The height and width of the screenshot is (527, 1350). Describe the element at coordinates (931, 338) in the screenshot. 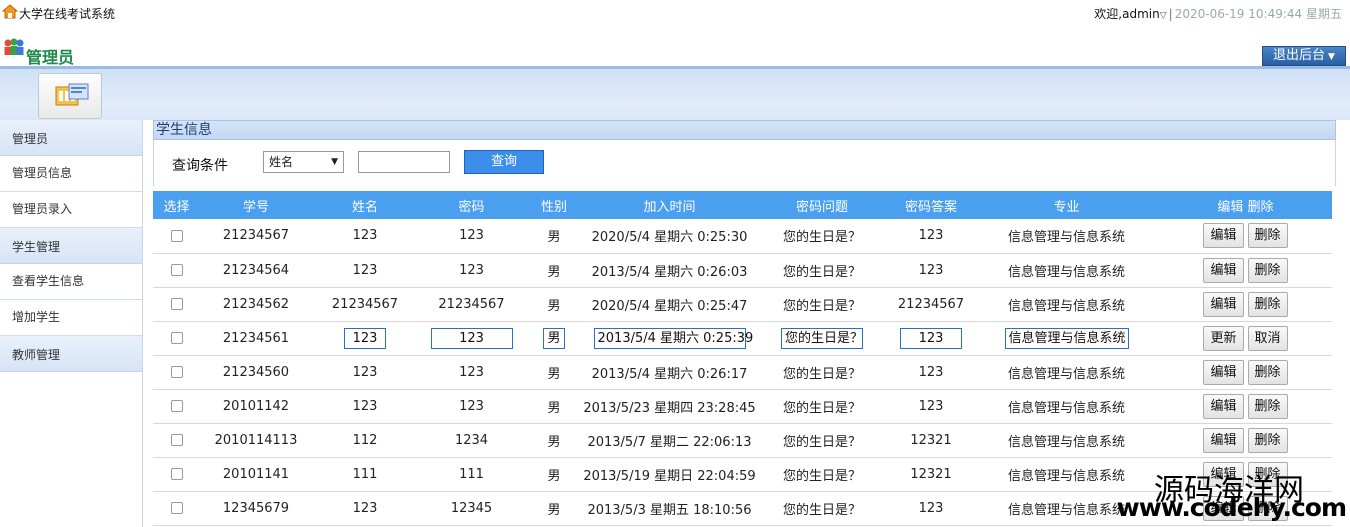

I see `security-answer-input: 123` at that location.